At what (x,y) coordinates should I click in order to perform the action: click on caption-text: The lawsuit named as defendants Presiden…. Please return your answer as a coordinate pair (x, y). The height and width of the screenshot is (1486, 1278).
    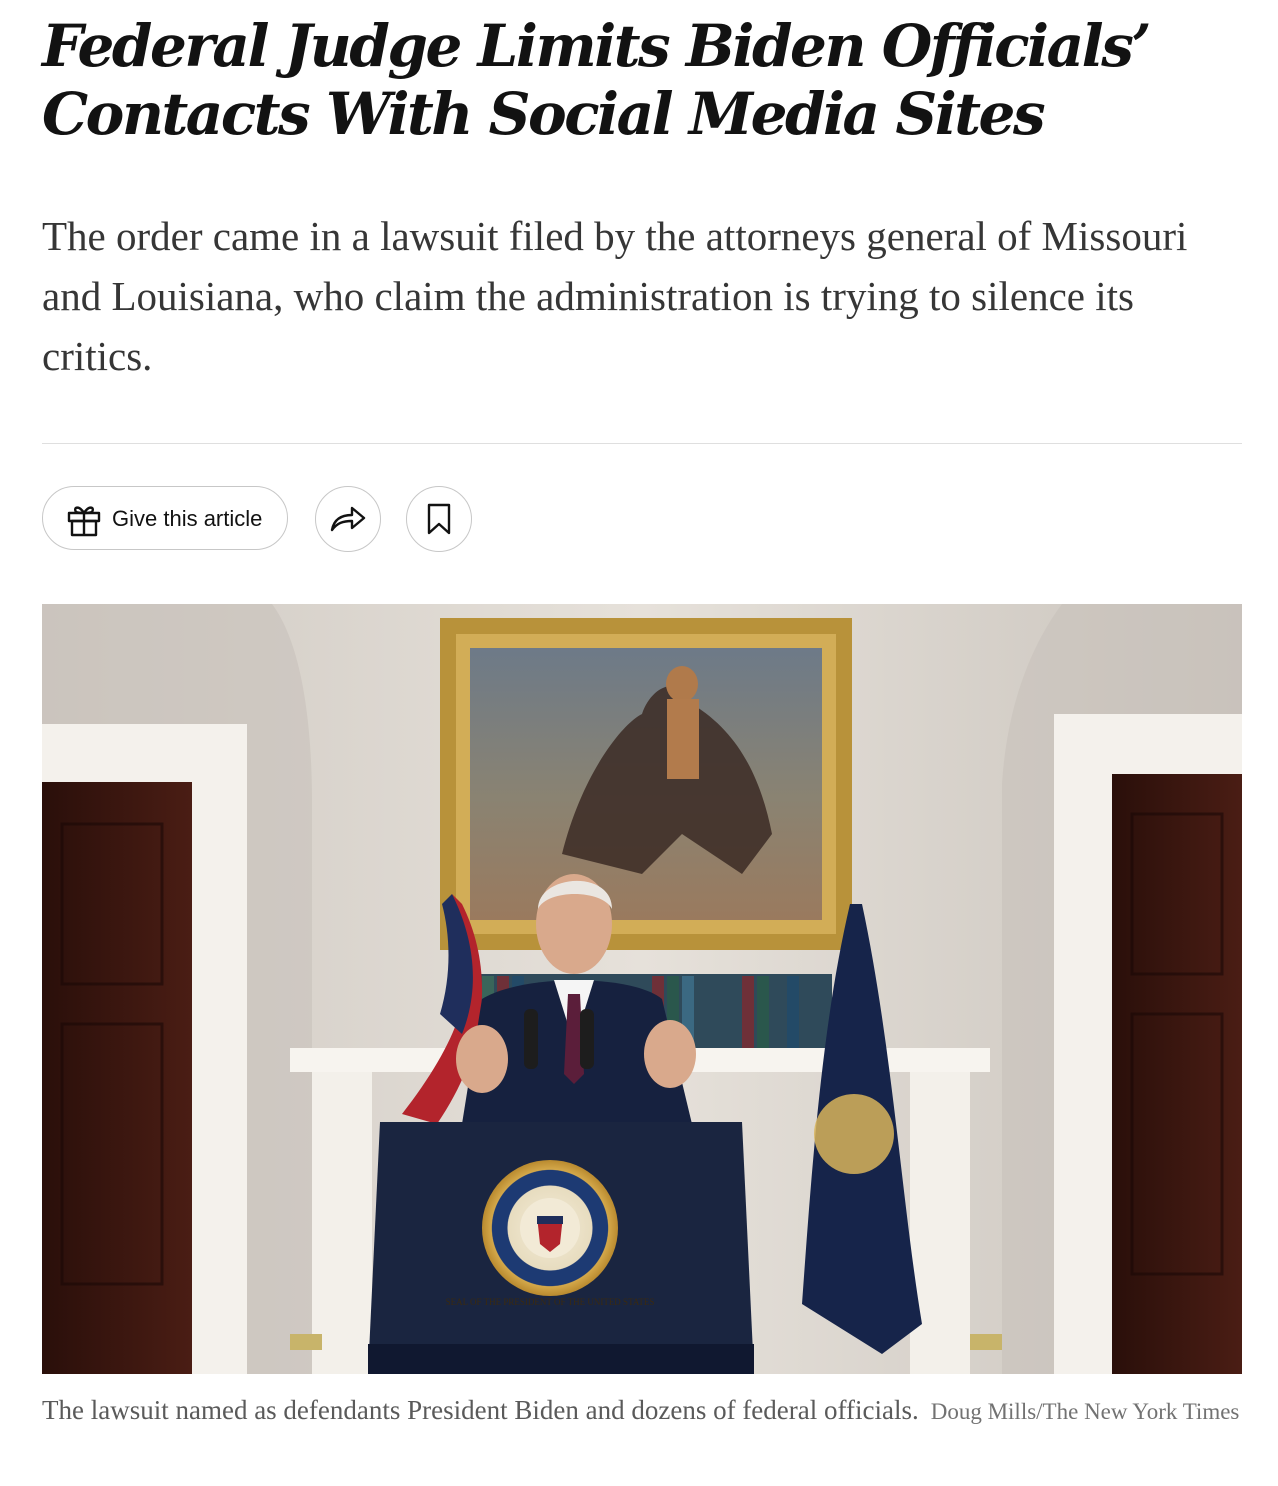
    Looking at the image, I should click on (480, 1410).